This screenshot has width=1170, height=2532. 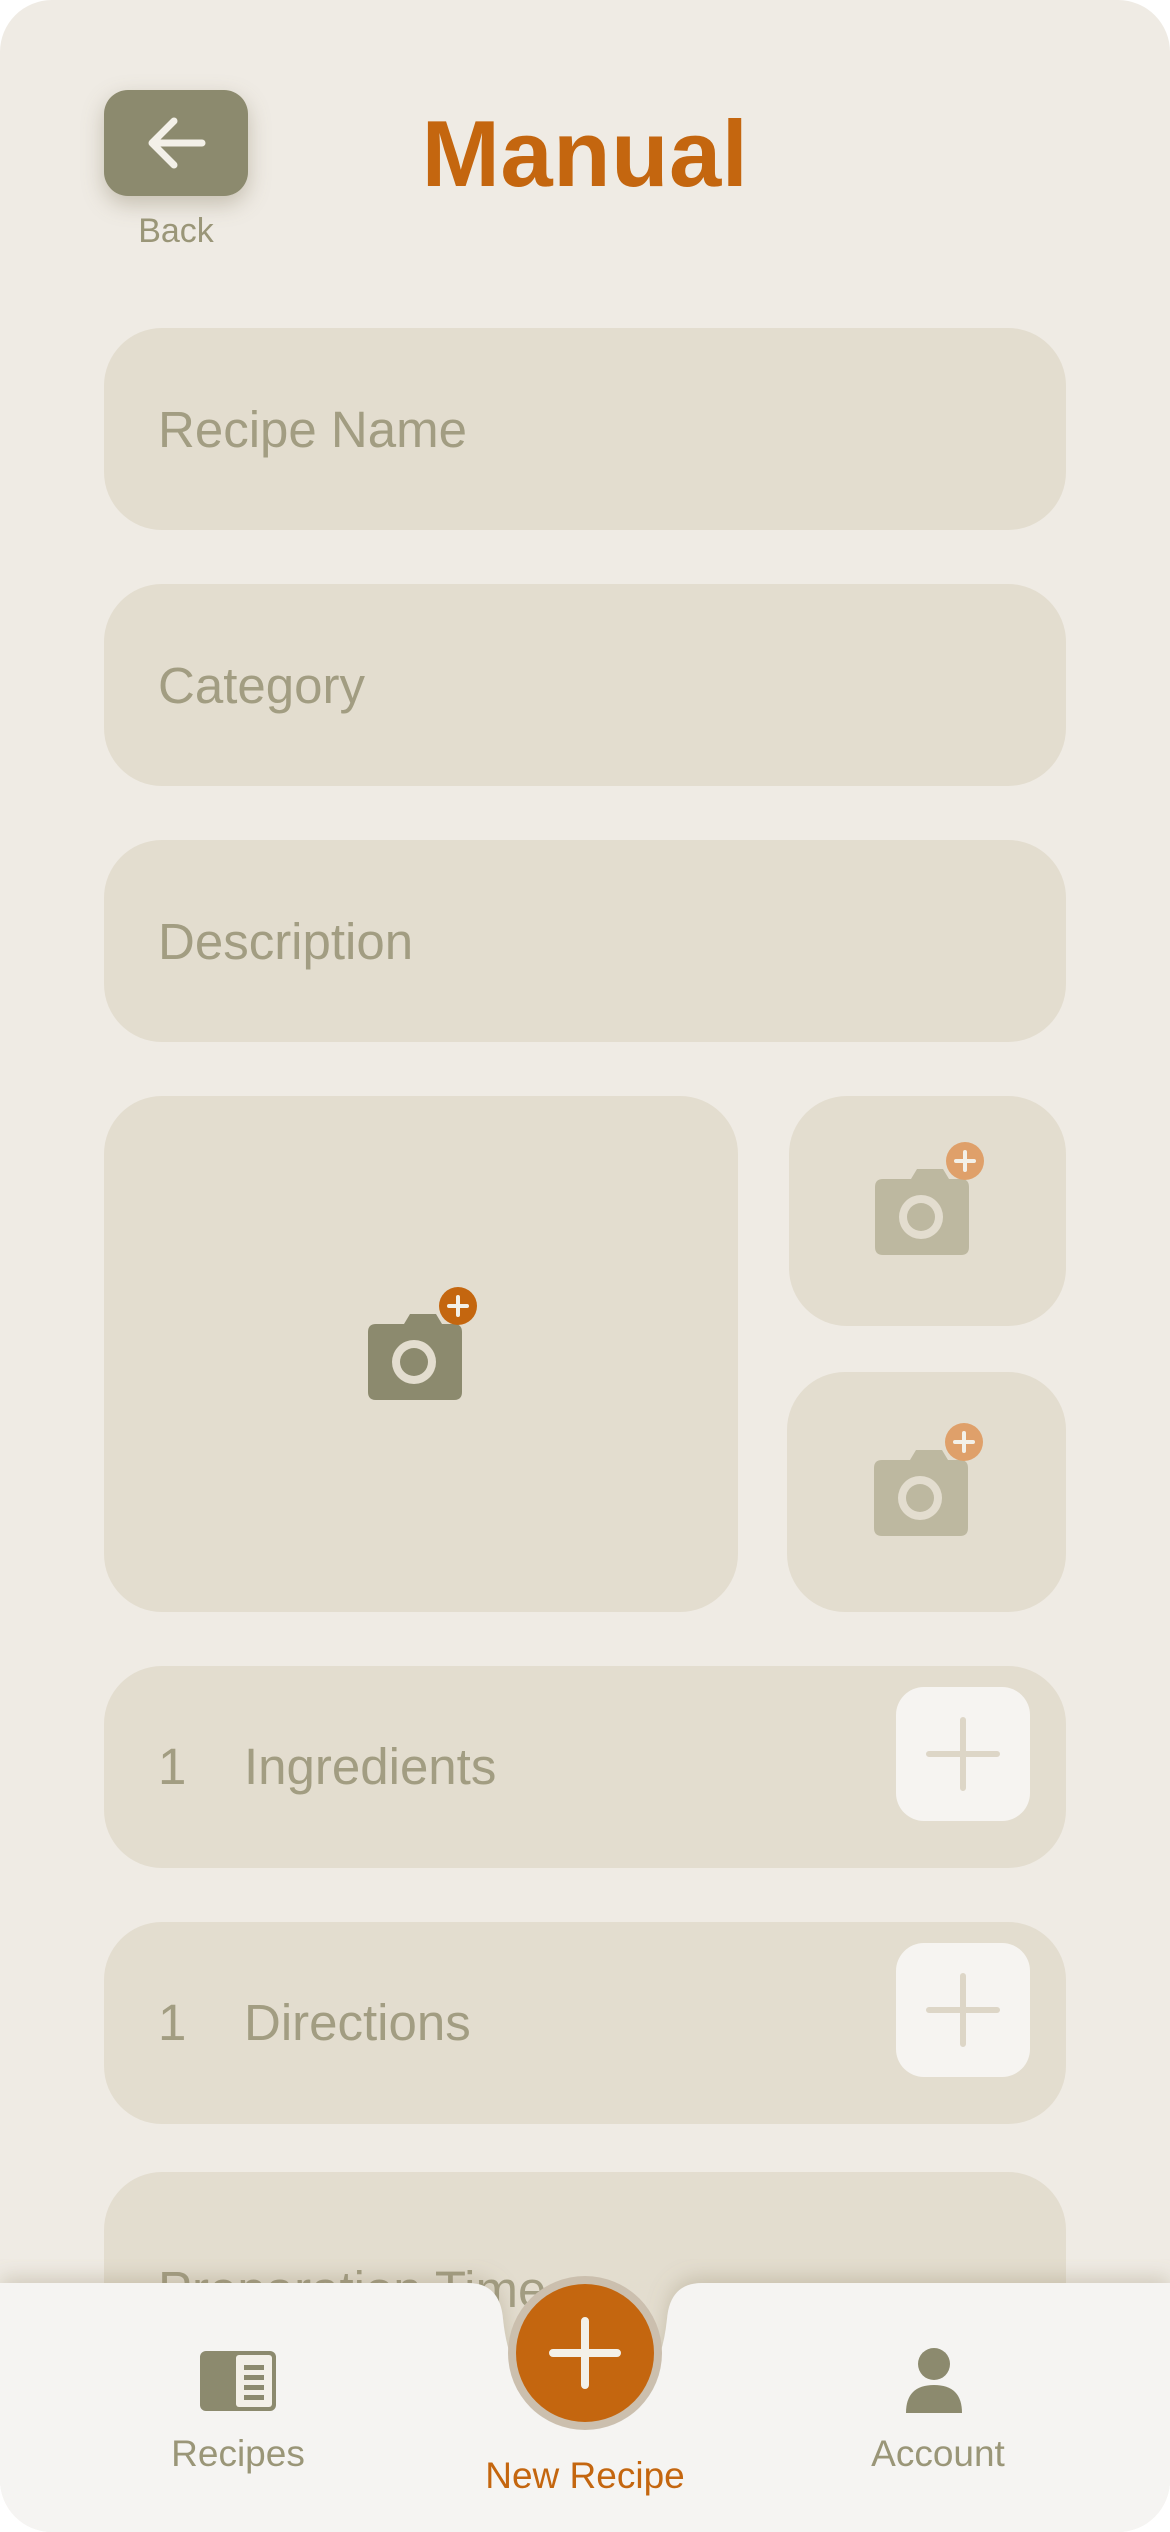 I want to click on directions-label: Directions, so click(x=357, y=2022).